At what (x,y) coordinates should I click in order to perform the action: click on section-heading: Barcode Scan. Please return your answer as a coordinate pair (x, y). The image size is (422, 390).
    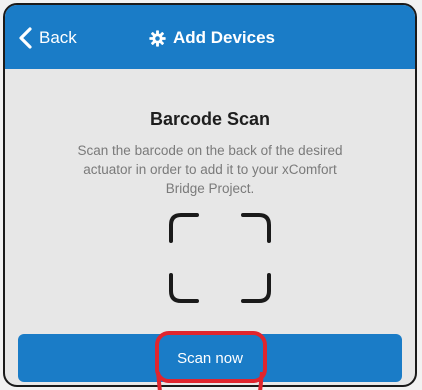
    Looking at the image, I should click on (210, 119).